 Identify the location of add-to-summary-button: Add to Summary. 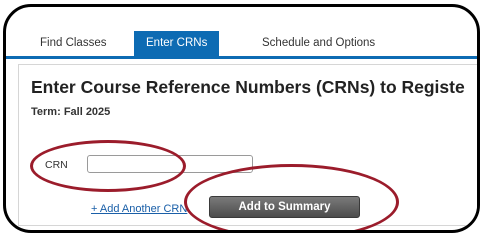
(284, 207).